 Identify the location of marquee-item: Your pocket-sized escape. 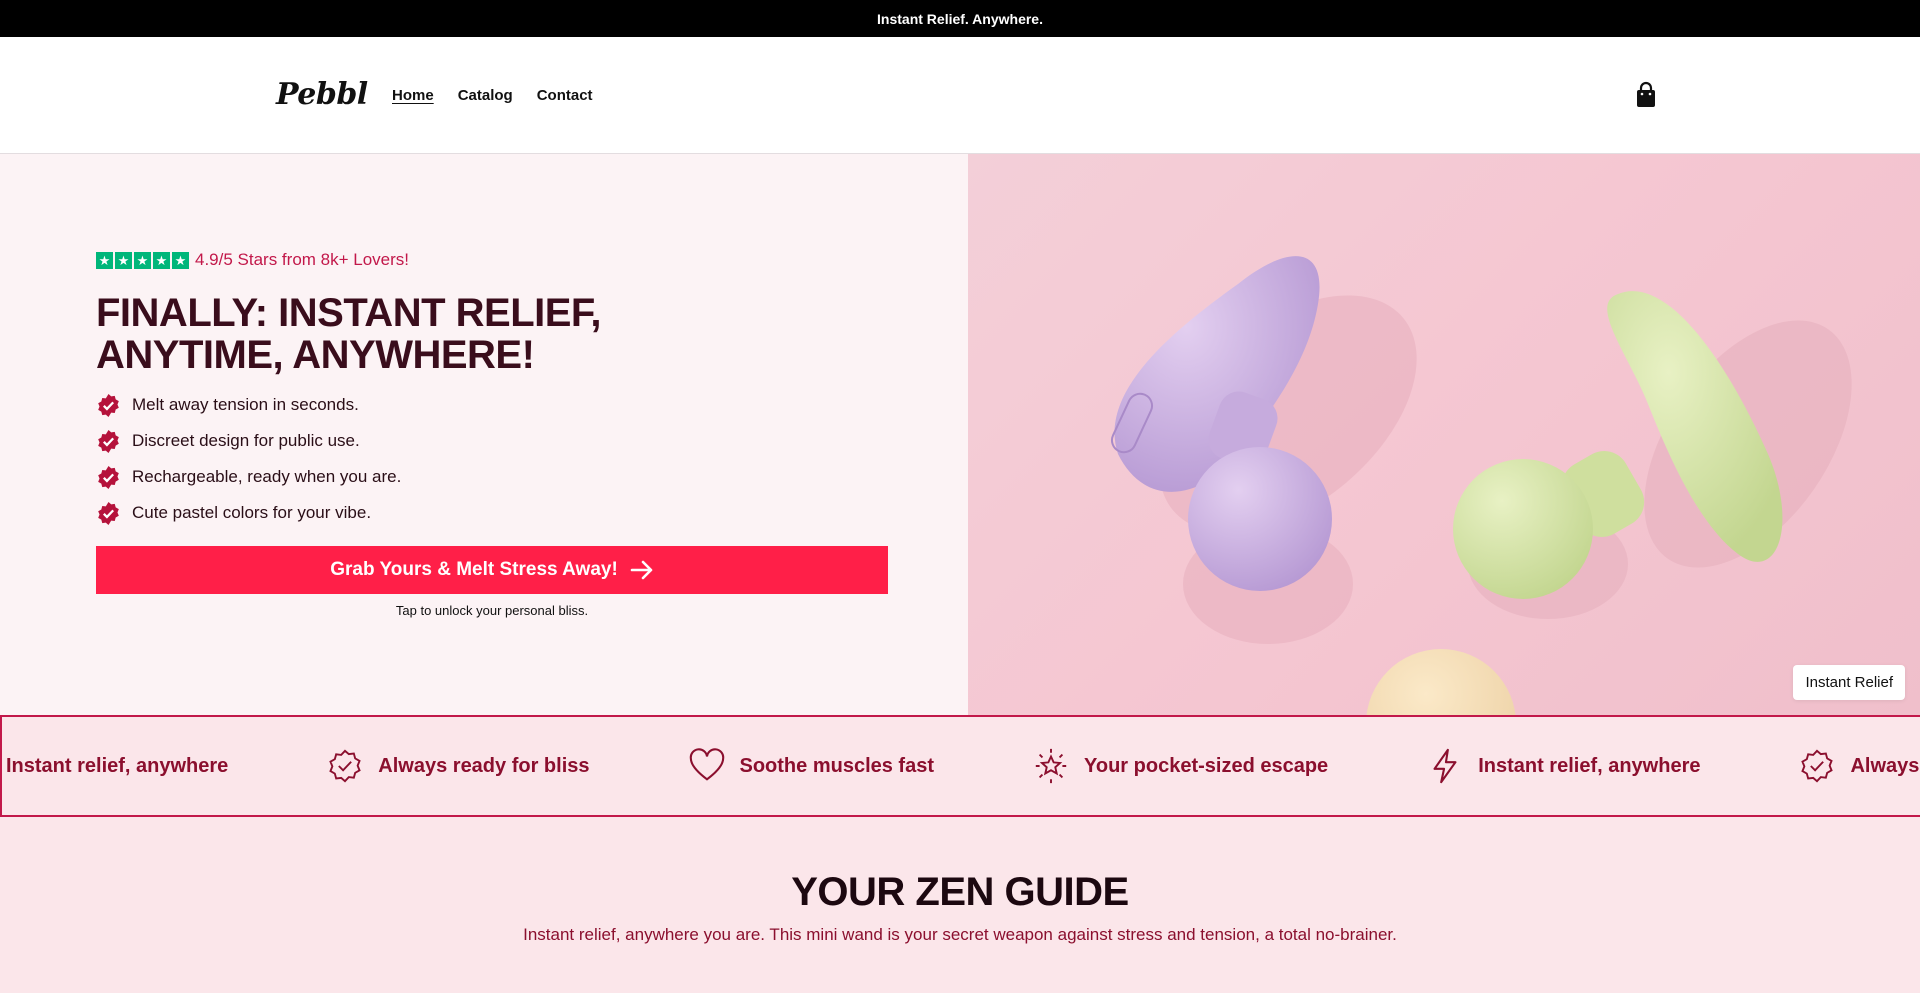
(1180, 766).